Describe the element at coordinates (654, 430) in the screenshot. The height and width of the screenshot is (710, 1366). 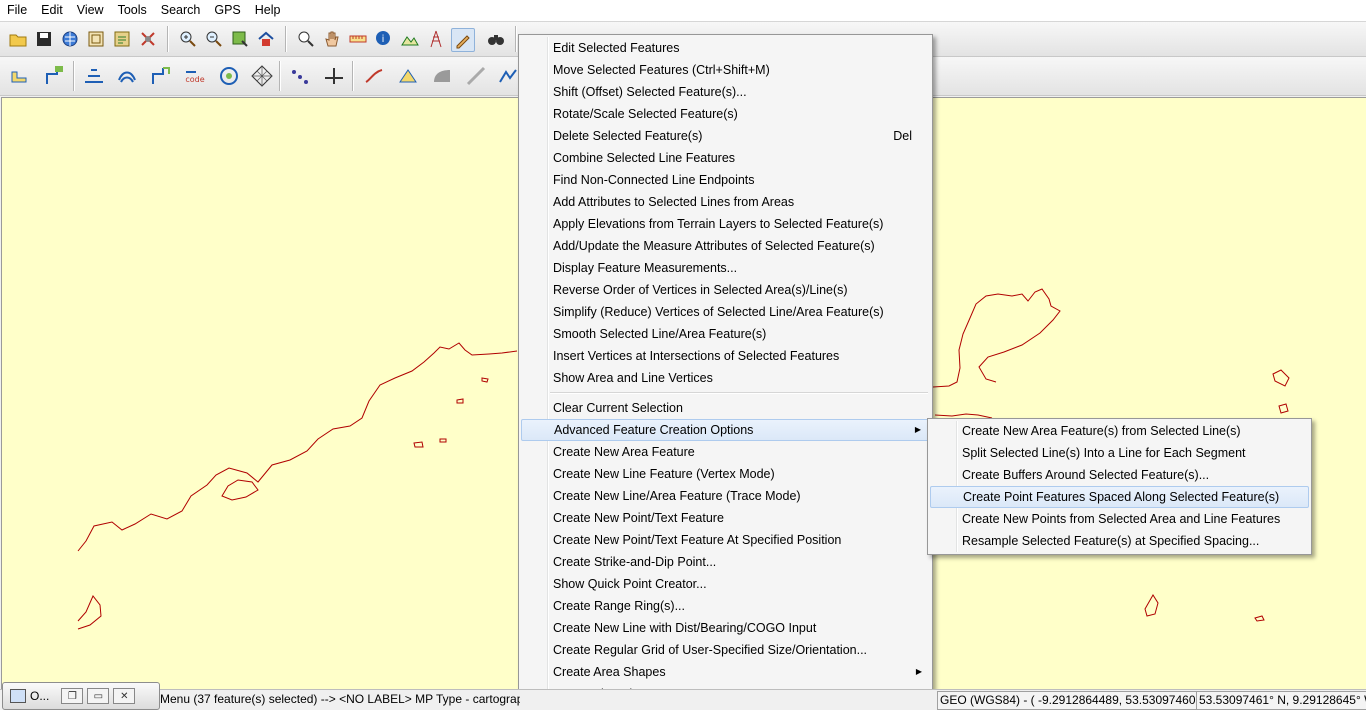
I see `menu-item-label: Advanced Feature Creation Options` at that location.